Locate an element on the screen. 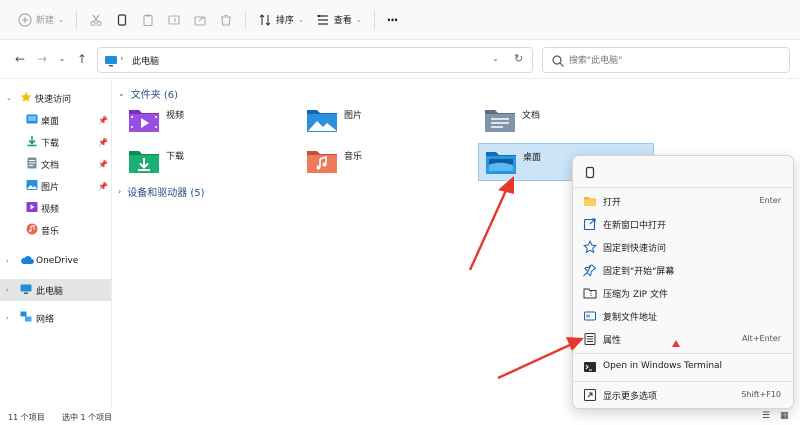 This screenshot has width=800, height=425. folder-name: 视频 is located at coordinates (175, 116).